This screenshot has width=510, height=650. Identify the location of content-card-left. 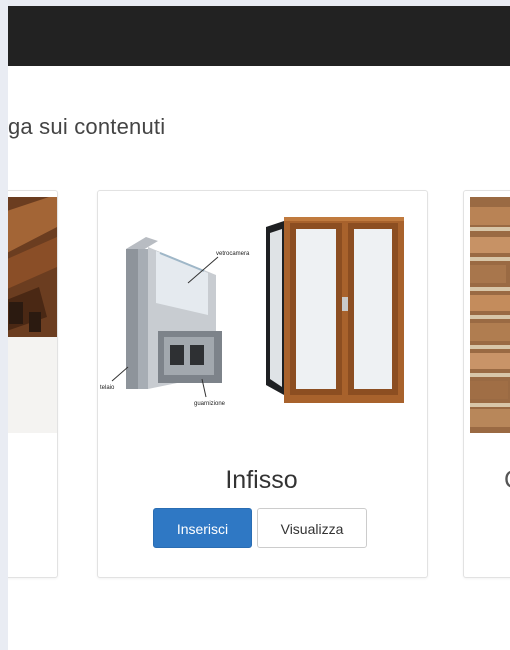
(33, 384).